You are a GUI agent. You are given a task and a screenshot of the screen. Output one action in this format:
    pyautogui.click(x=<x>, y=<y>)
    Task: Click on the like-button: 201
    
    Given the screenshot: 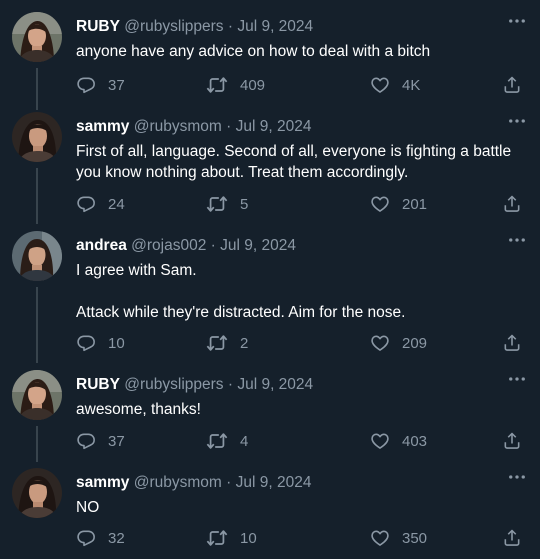 What is the action you would take?
    pyautogui.click(x=398, y=204)
    